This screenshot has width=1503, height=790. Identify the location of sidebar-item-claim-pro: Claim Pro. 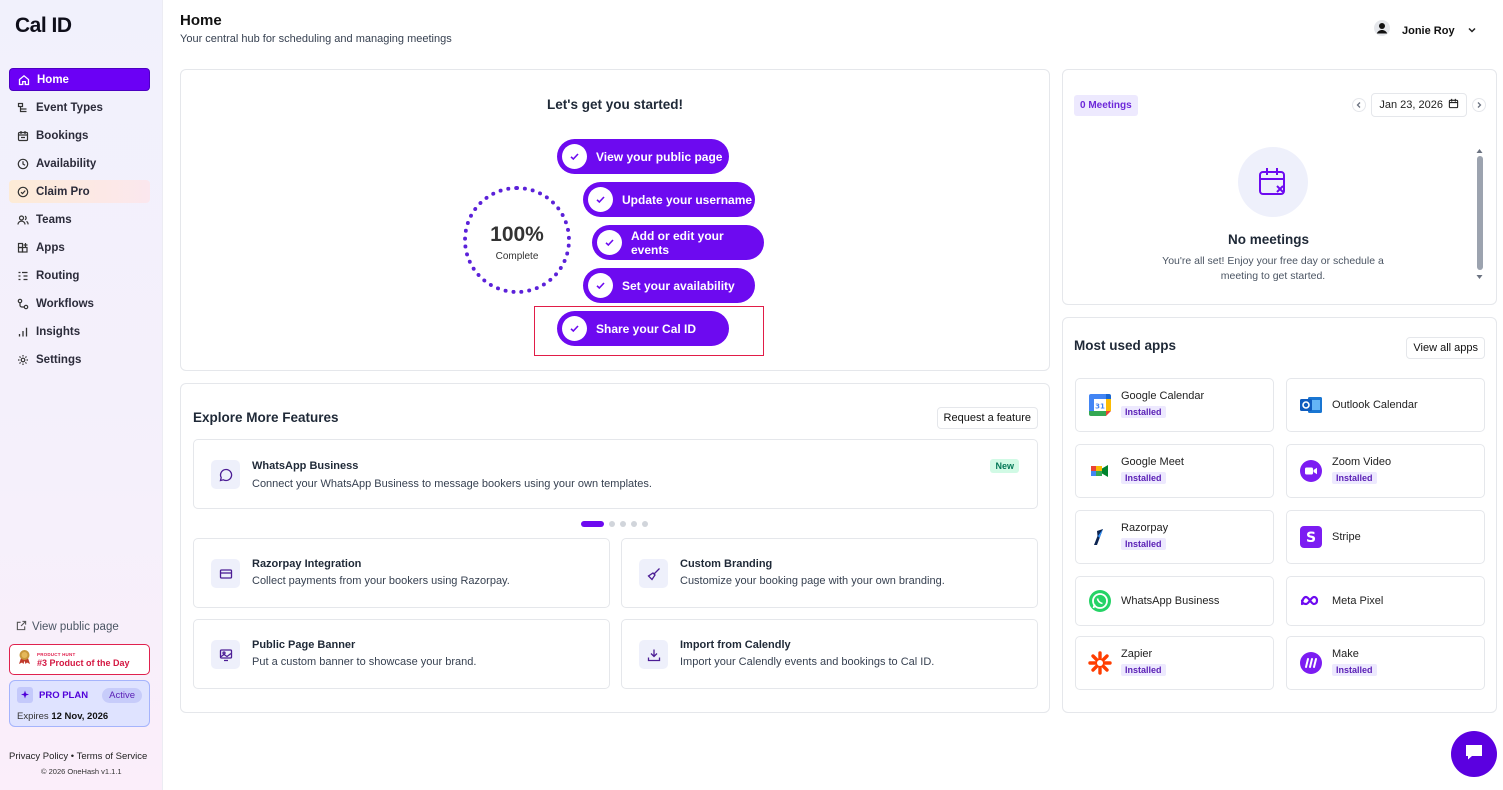
(79, 191).